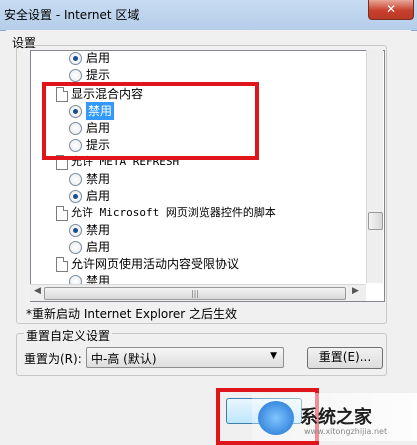 The height and width of the screenshot is (445, 417). What do you see at coordinates (195, 293) in the screenshot?
I see `horizontal-scroll-thumb: |||` at bounding box center [195, 293].